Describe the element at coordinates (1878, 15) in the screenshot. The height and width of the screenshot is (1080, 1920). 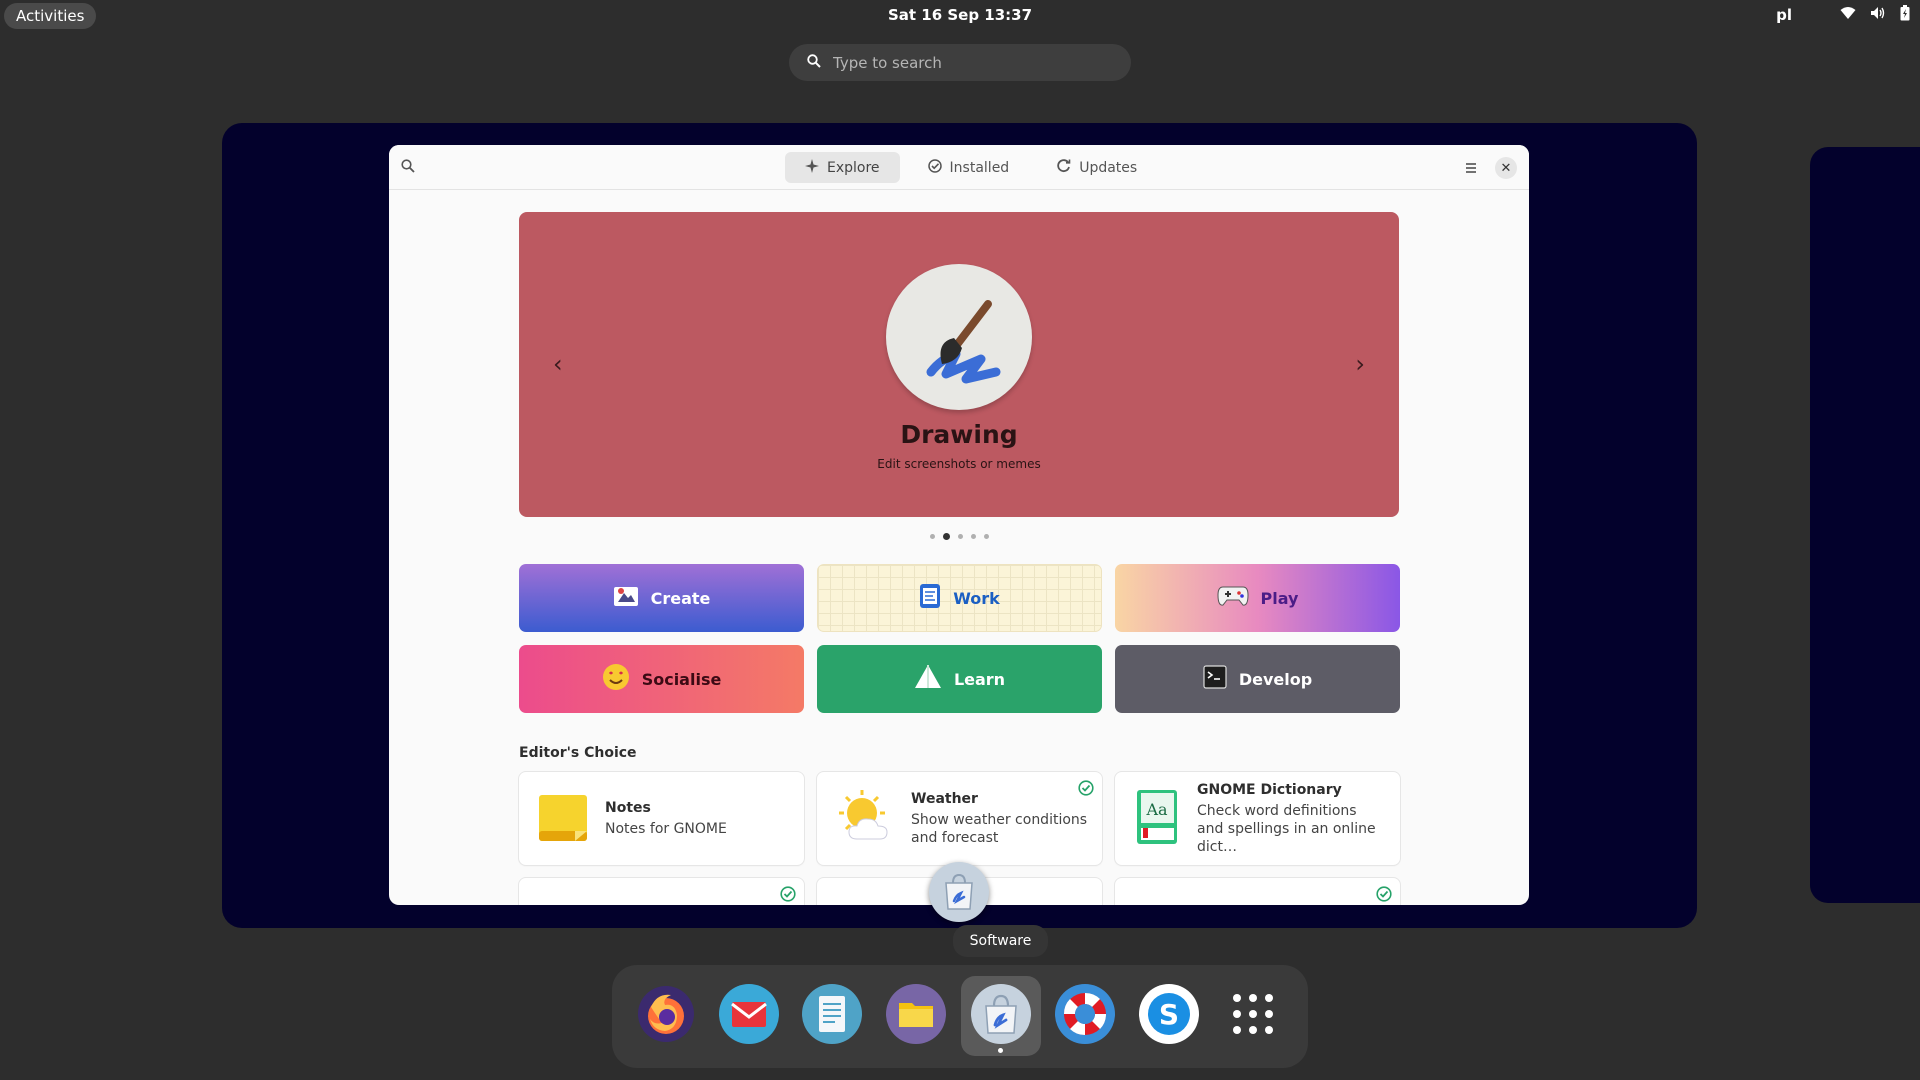
I see `volume-icon` at that location.